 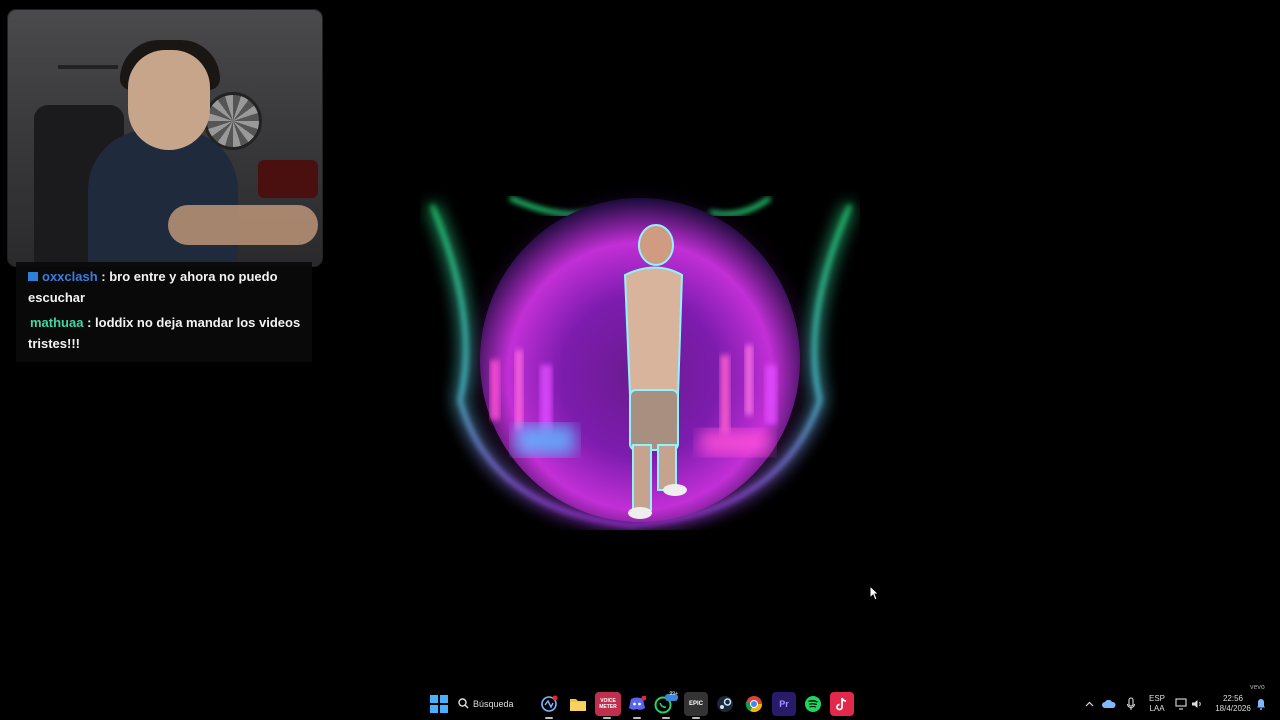 I want to click on search-label: Búsqueda, so click(x=493, y=704).